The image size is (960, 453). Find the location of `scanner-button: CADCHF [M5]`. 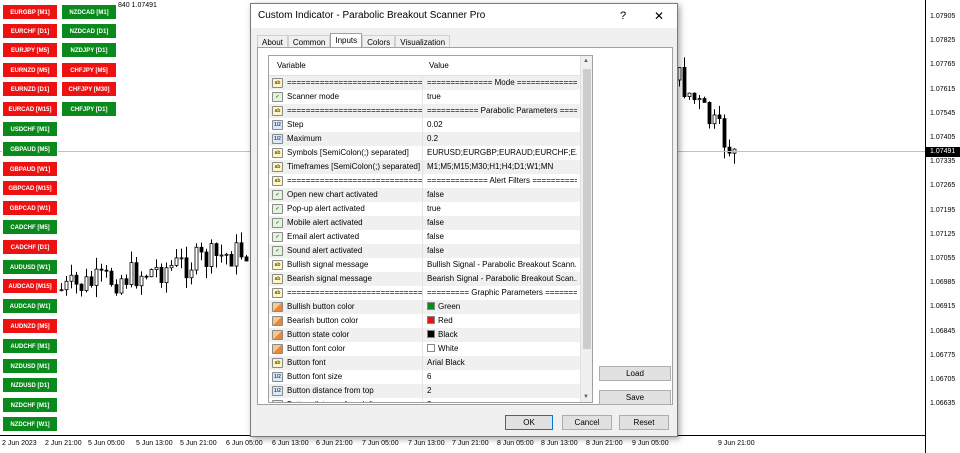

scanner-button: CADCHF [M5] is located at coordinates (30, 227).